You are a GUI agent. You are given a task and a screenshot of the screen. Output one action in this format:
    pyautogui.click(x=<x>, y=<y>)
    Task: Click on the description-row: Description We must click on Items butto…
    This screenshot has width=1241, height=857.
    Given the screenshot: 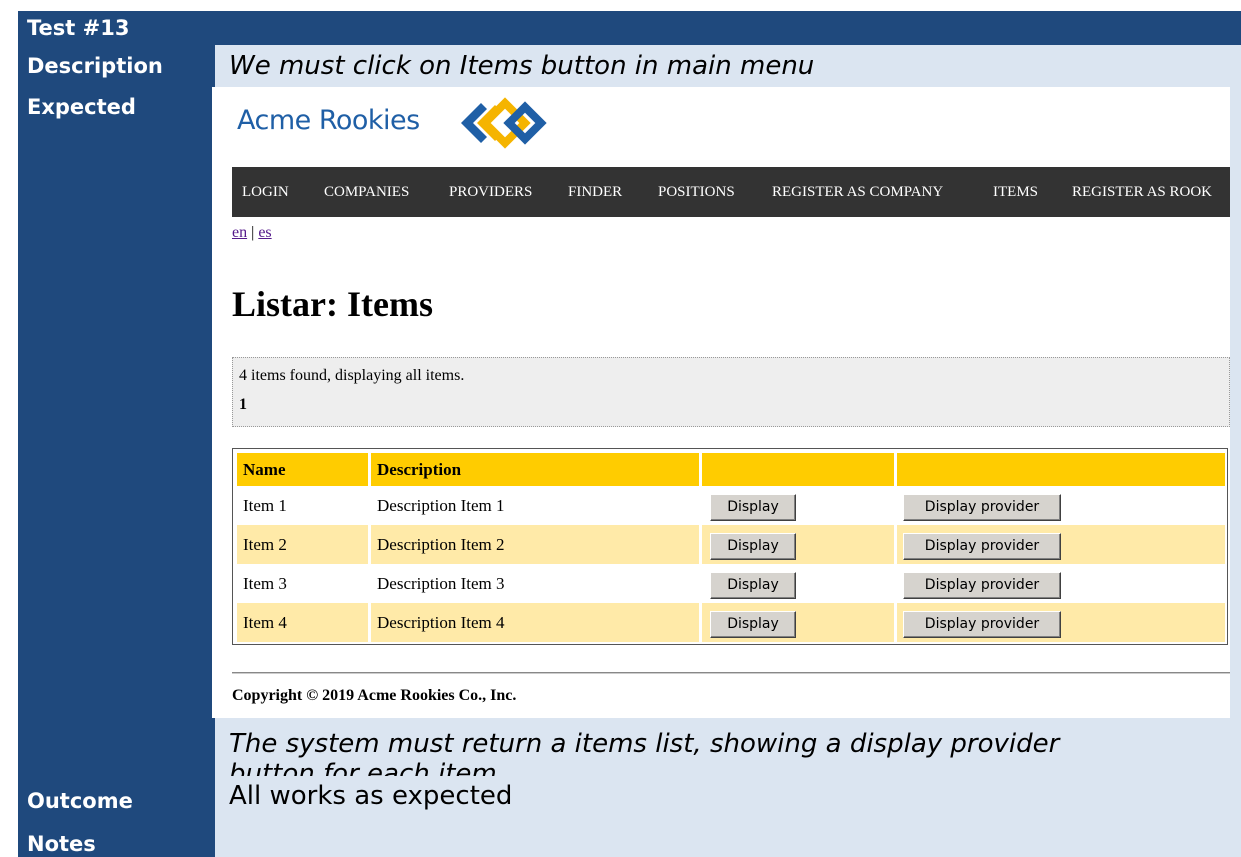 What is the action you would take?
    pyautogui.click(x=629, y=66)
    